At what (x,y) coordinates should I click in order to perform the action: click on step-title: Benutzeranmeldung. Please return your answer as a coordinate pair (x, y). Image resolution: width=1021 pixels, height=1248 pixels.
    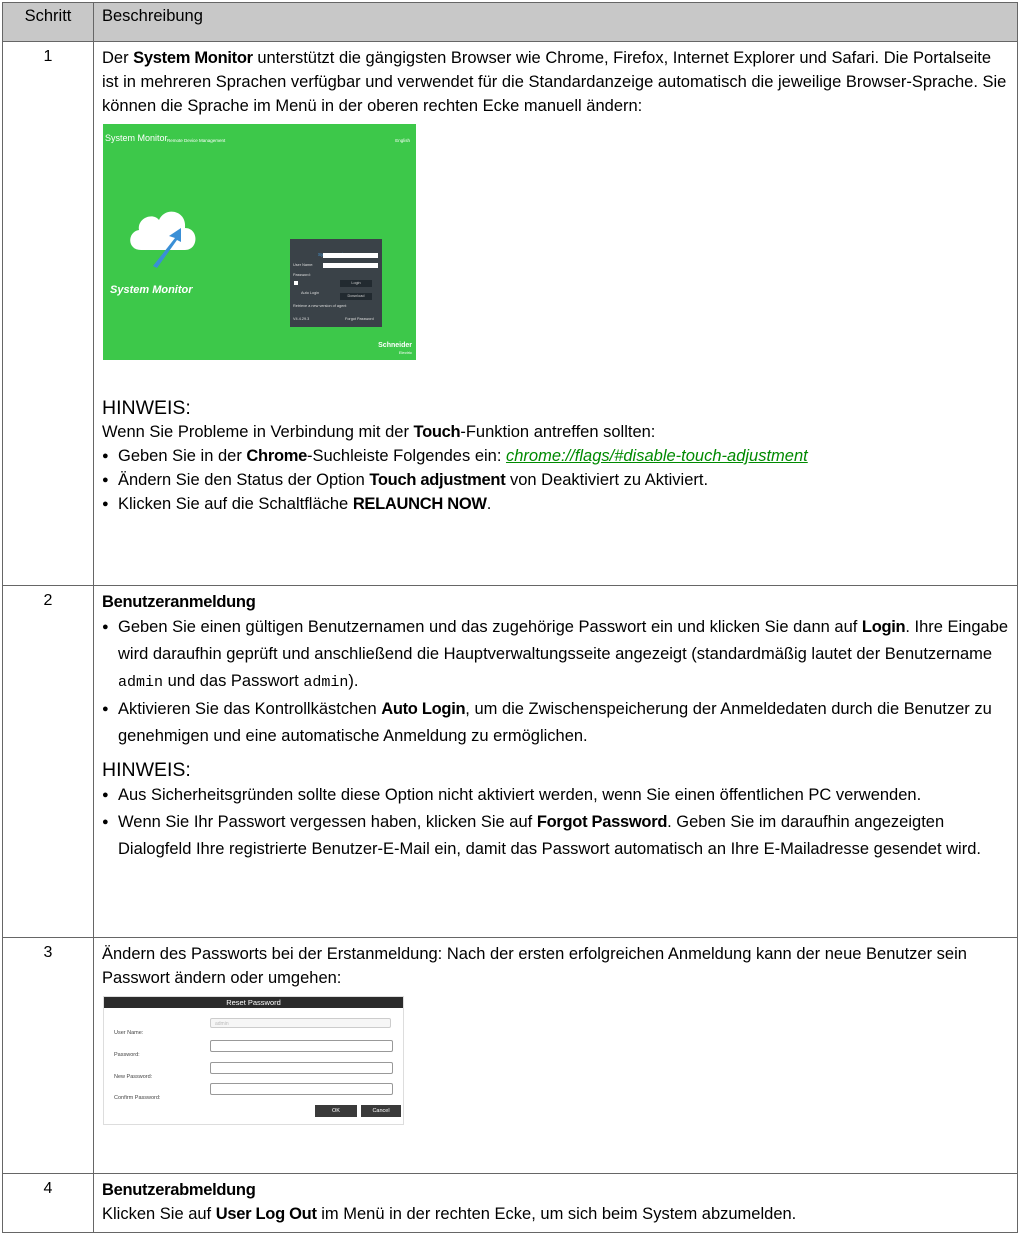
    Looking at the image, I should click on (179, 602).